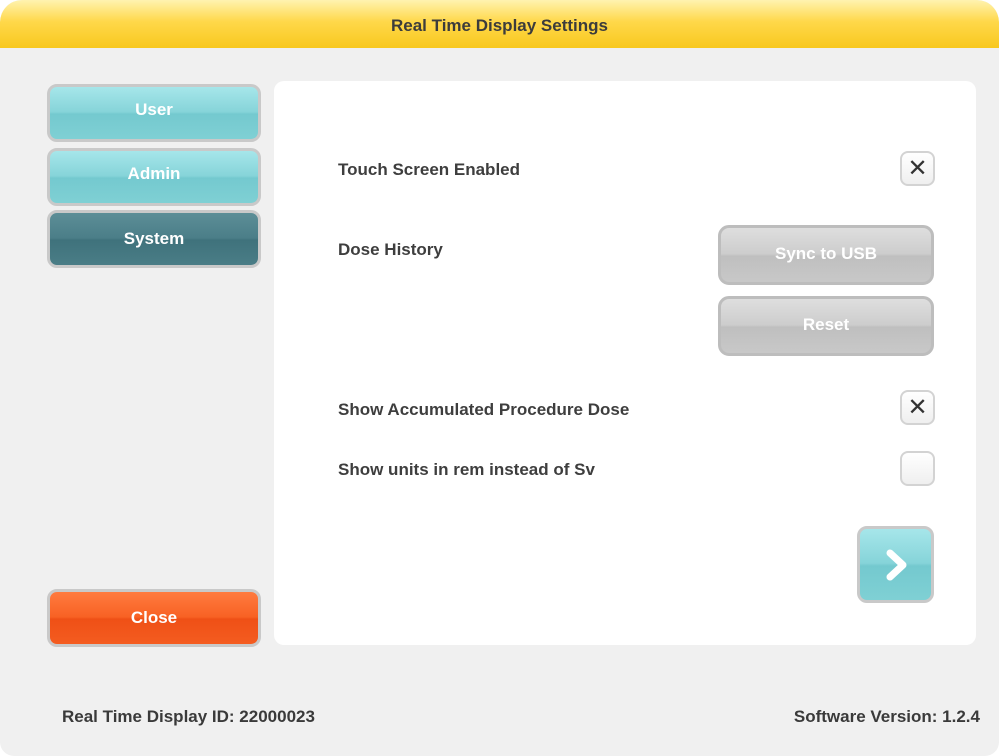 This screenshot has width=999, height=756. Describe the element at coordinates (917, 468) in the screenshot. I see `units-rem-checkbox` at that location.